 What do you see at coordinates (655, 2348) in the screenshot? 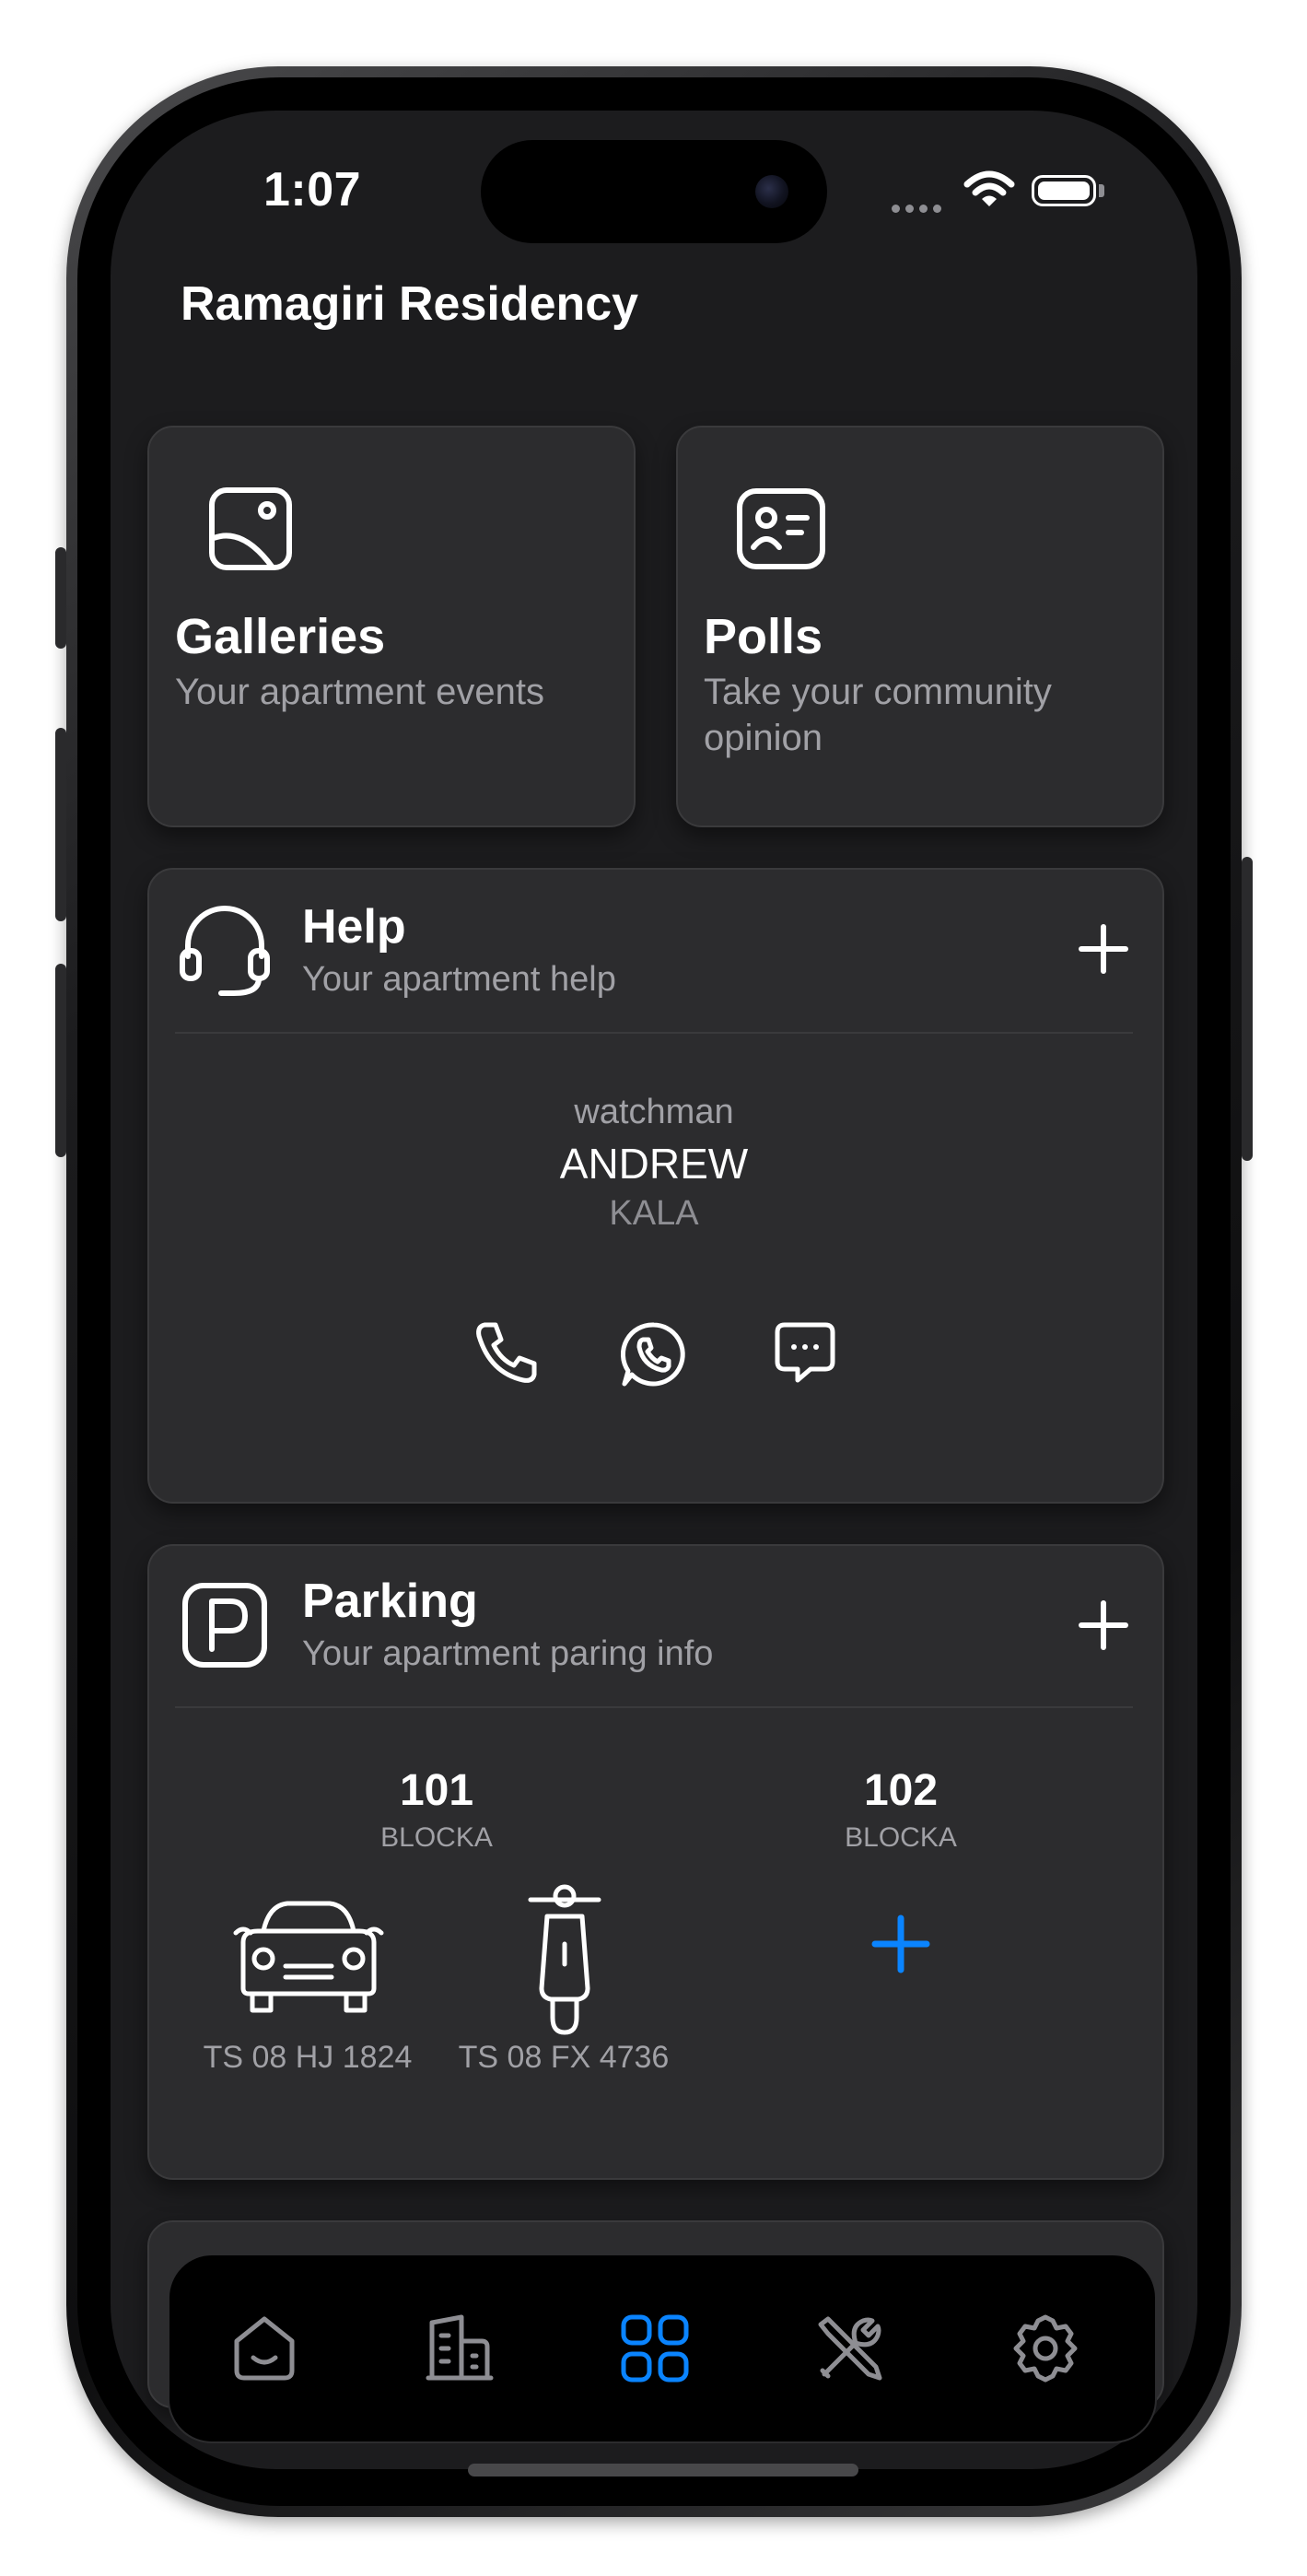
I see `grid-icon` at bounding box center [655, 2348].